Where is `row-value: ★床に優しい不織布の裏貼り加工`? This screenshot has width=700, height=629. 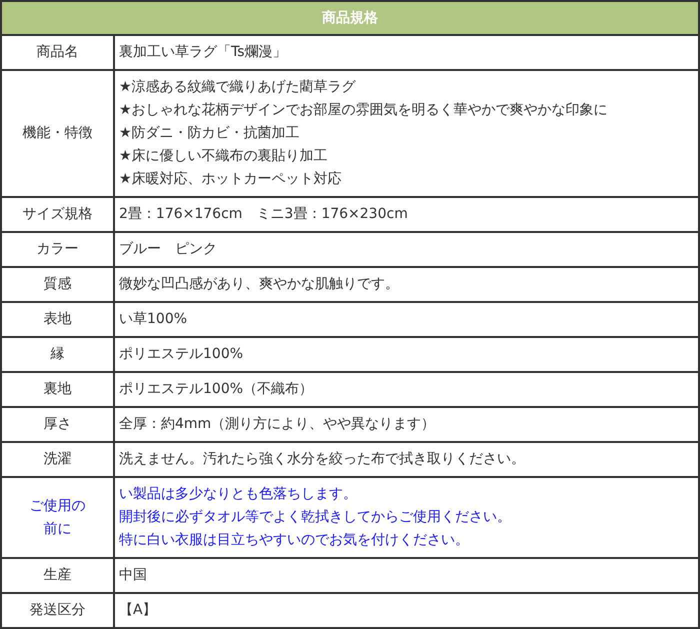
row-value: ★床に優しい不織布の裏貼り加工 is located at coordinates (224, 156).